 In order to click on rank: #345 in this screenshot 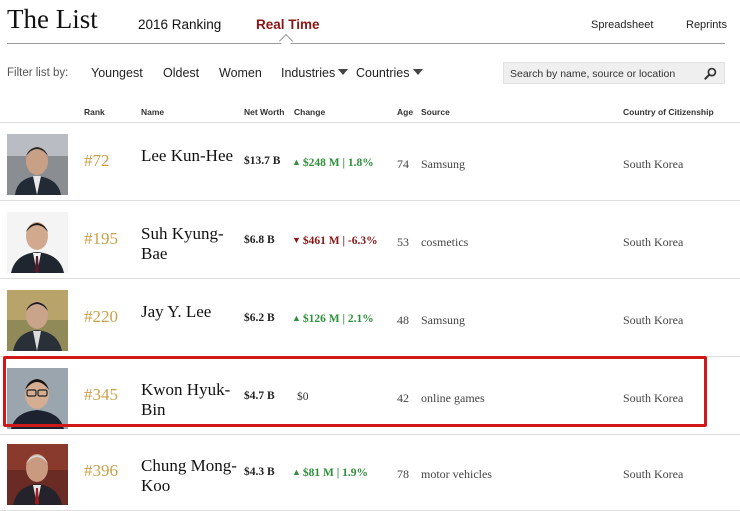, I will do `click(101, 394)`.